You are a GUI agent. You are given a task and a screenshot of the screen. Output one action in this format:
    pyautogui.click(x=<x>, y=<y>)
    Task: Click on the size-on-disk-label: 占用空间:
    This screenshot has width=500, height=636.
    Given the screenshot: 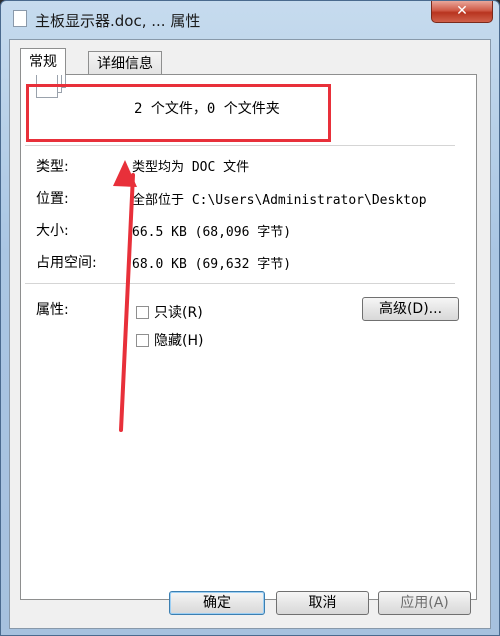 What is the action you would take?
    pyautogui.click(x=66, y=263)
    